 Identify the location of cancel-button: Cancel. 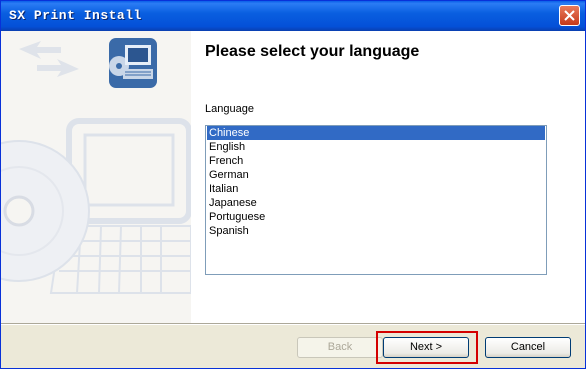
(528, 347).